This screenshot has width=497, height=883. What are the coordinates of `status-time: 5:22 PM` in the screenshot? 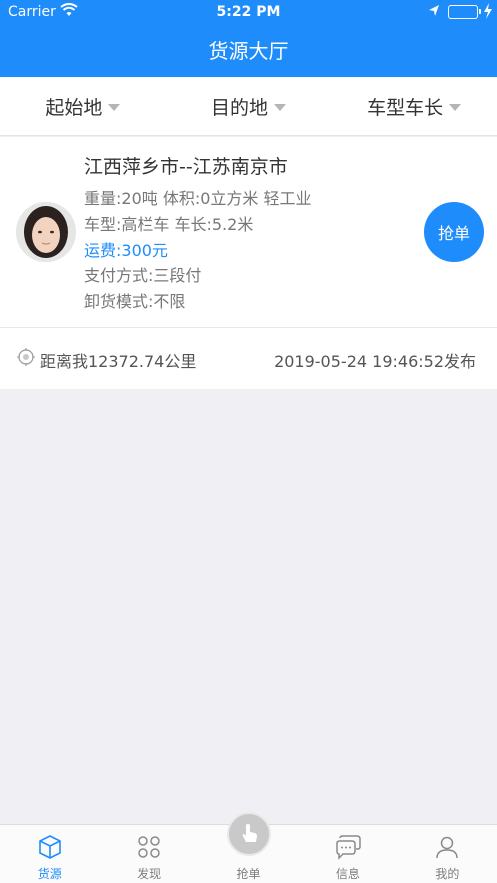 It's located at (248, 12).